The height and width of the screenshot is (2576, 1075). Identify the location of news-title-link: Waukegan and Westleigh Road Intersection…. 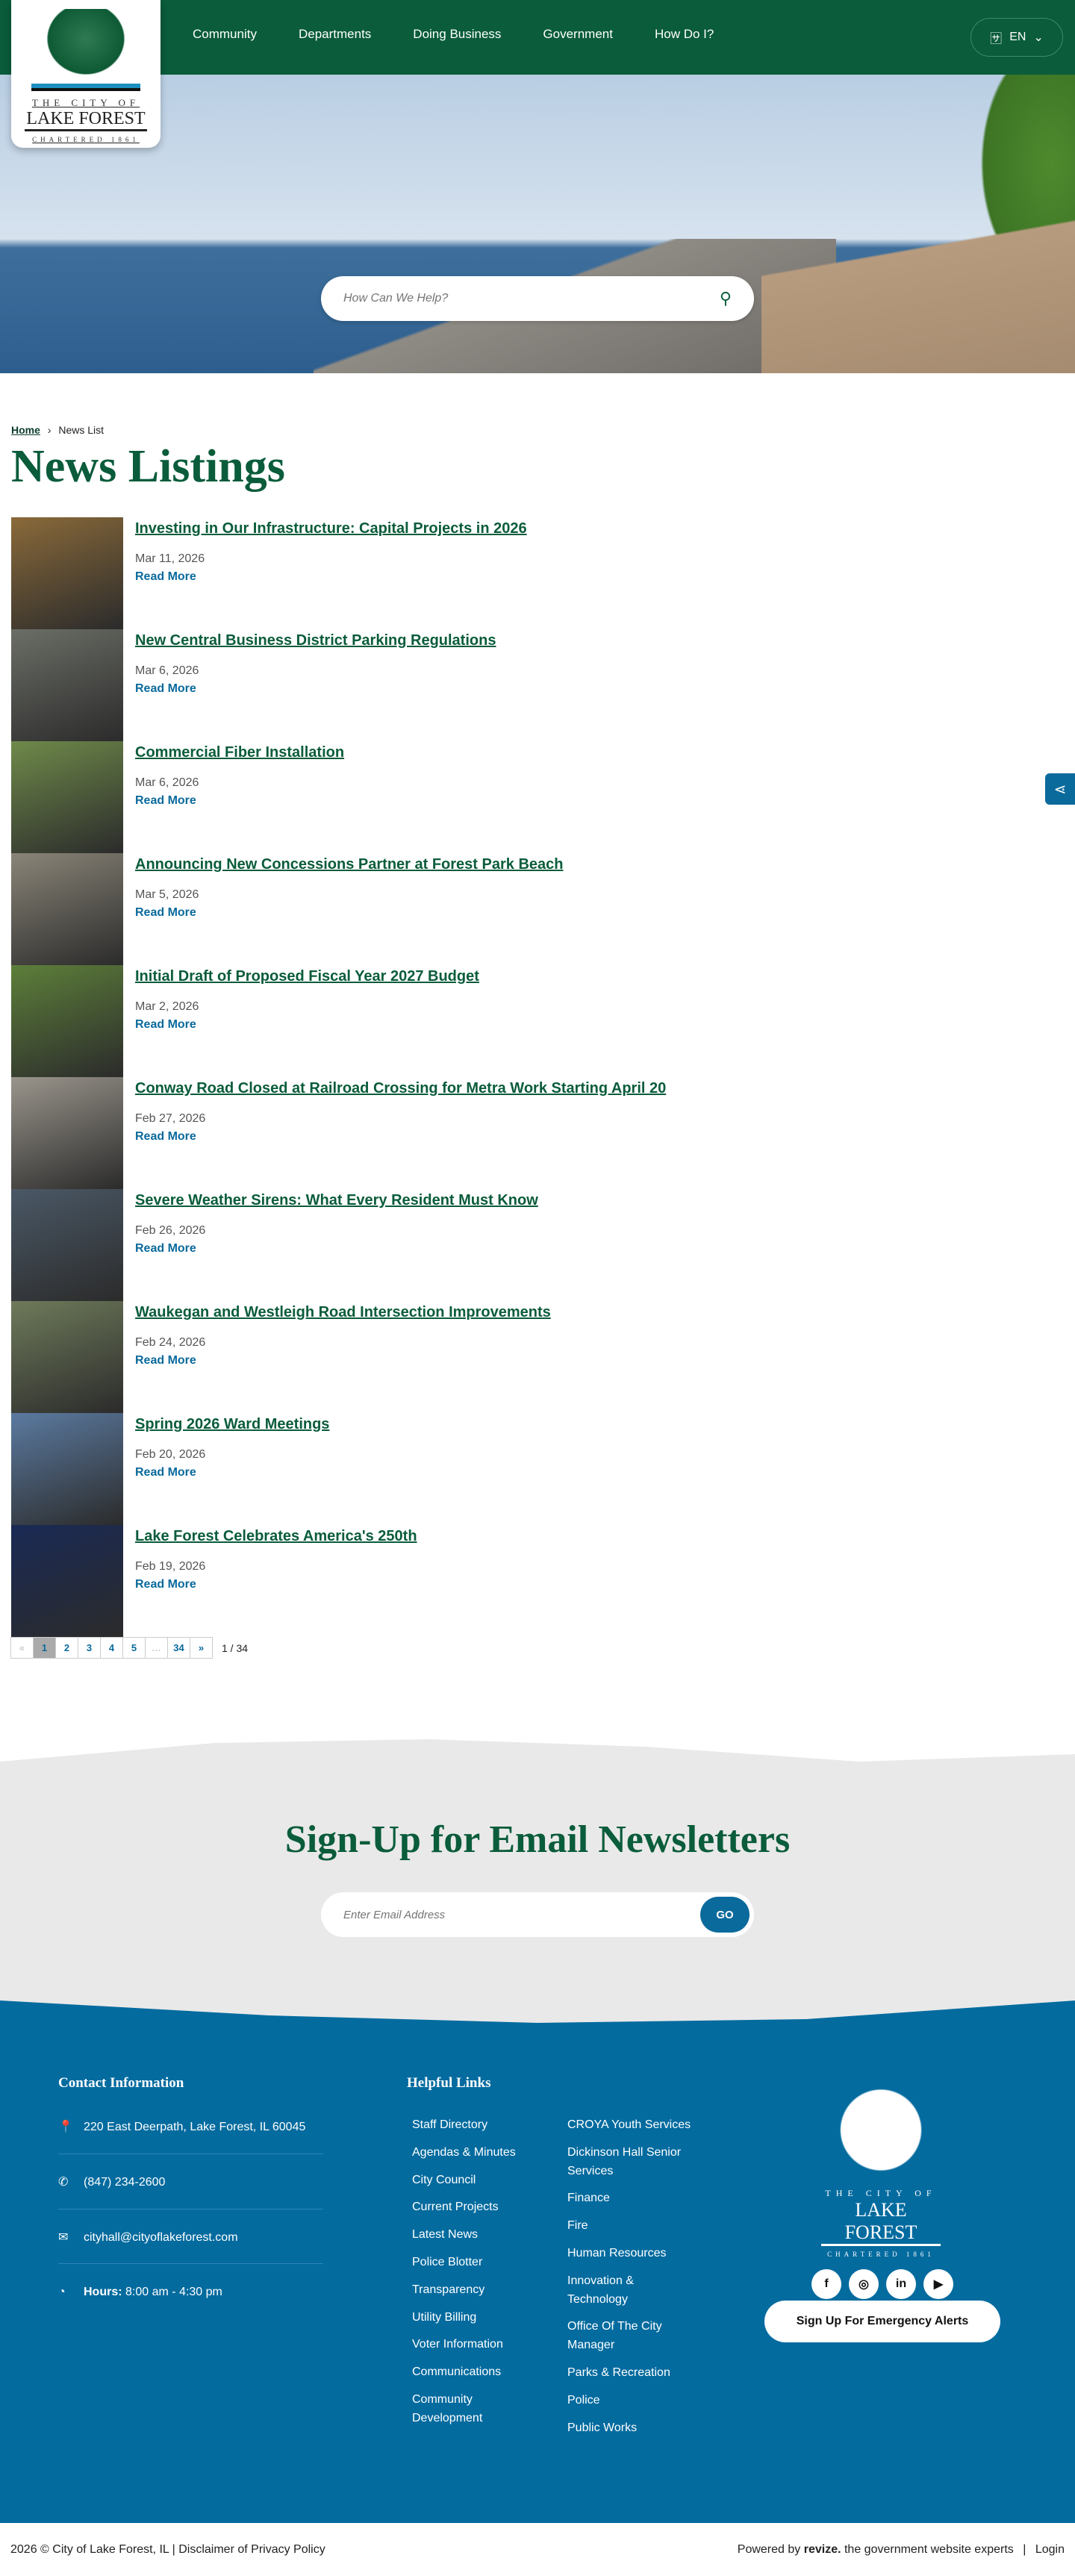
(343, 1312).